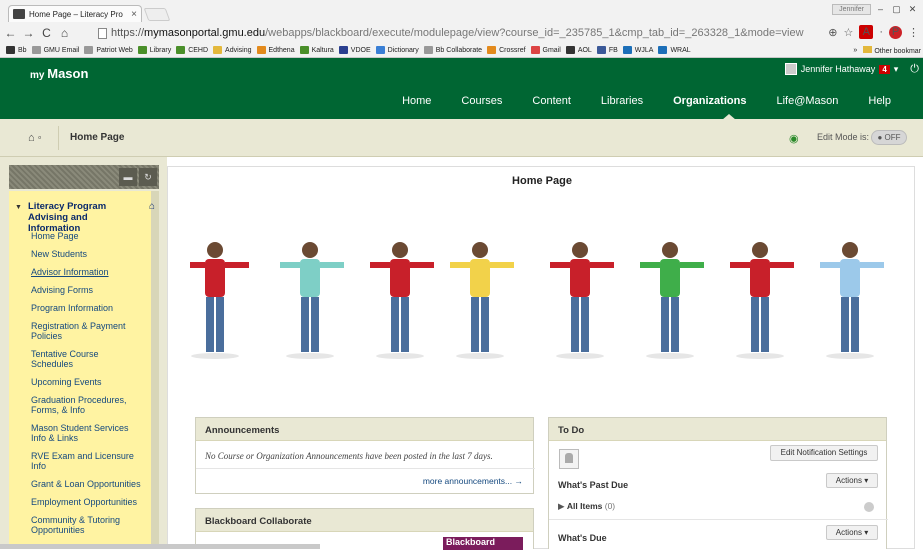  What do you see at coordinates (855, 50) in the screenshot?
I see `bookmarks-more-icon: »` at bounding box center [855, 50].